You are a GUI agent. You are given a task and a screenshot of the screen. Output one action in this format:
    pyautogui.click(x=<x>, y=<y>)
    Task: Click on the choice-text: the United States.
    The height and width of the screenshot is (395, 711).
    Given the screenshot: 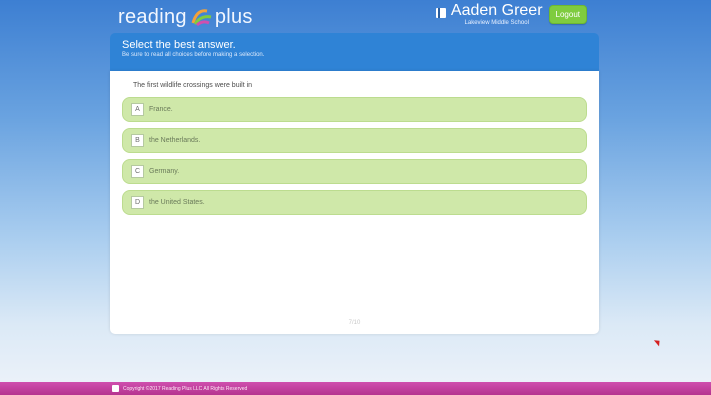 What is the action you would take?
    pyautogui.click(x=177, y=202)
    